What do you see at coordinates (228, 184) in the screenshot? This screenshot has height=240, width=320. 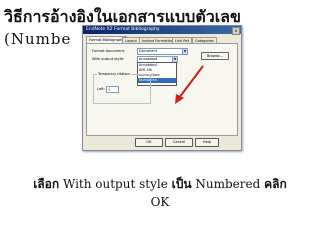 I see `caption-numbered-phrase: Numbered` at bounding box center [228, 184].